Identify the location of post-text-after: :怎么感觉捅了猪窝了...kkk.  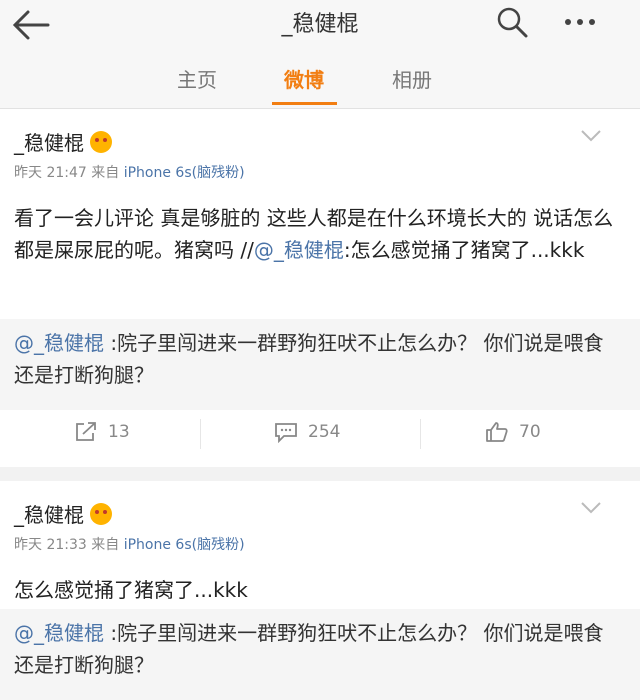
(464, 250).